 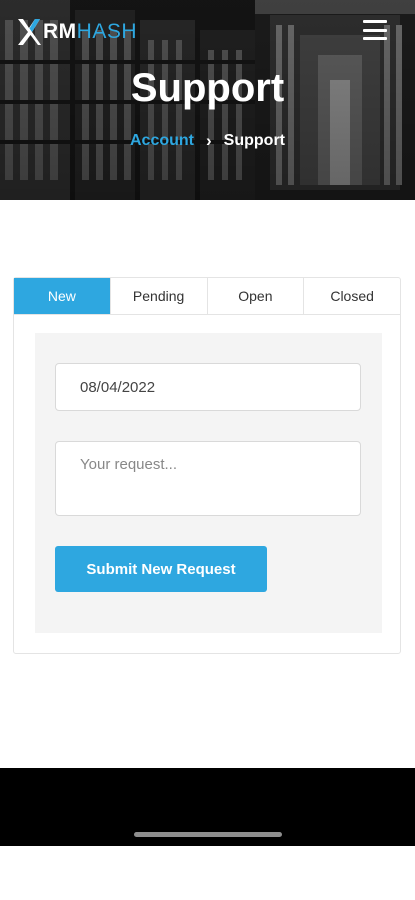 I want to click on tab-new: New, so click(x=62, y=296).